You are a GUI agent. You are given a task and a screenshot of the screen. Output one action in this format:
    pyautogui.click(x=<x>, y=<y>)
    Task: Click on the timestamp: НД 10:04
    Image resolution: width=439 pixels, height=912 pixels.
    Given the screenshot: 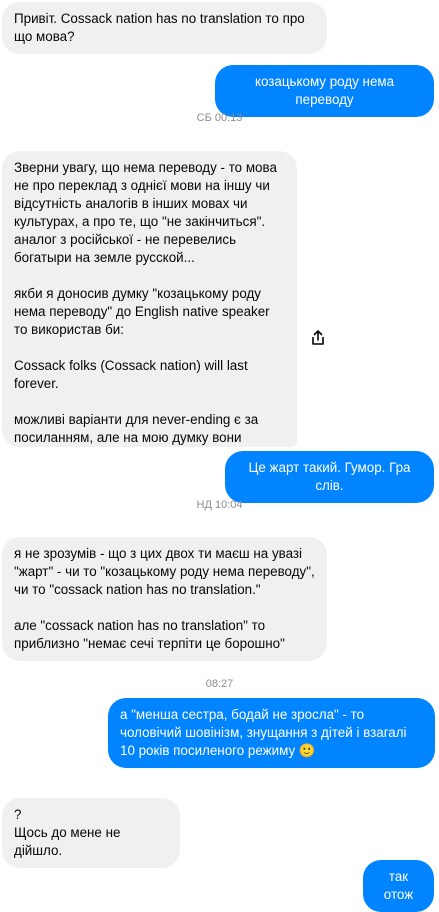 What is the action you would take?
    pyautogui.click(x=219, y=505)
    